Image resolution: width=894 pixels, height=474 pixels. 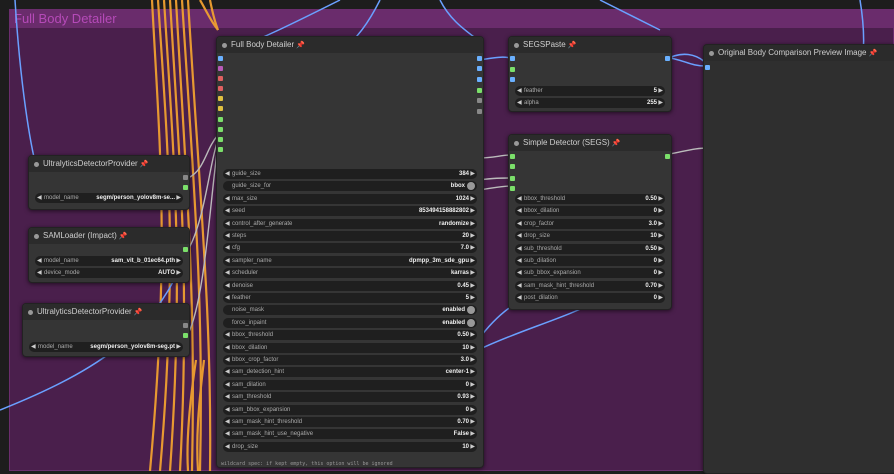 I want to click on widget-sam-dilation: ◀ sam_dilation 0 ▶, so click(x=350, y=384).